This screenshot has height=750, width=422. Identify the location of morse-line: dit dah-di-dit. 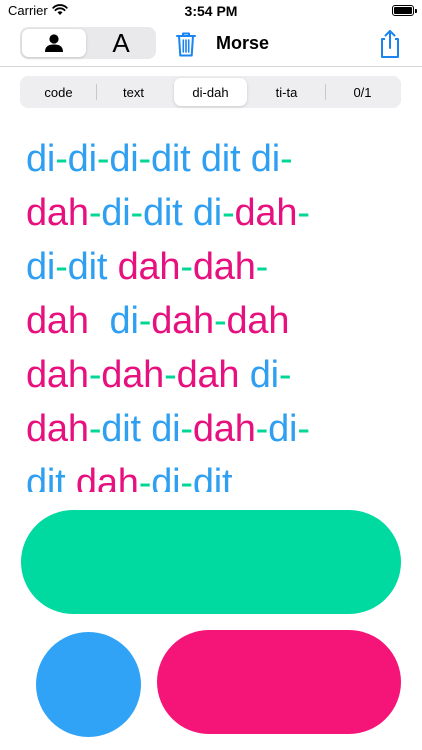
(129, 474).